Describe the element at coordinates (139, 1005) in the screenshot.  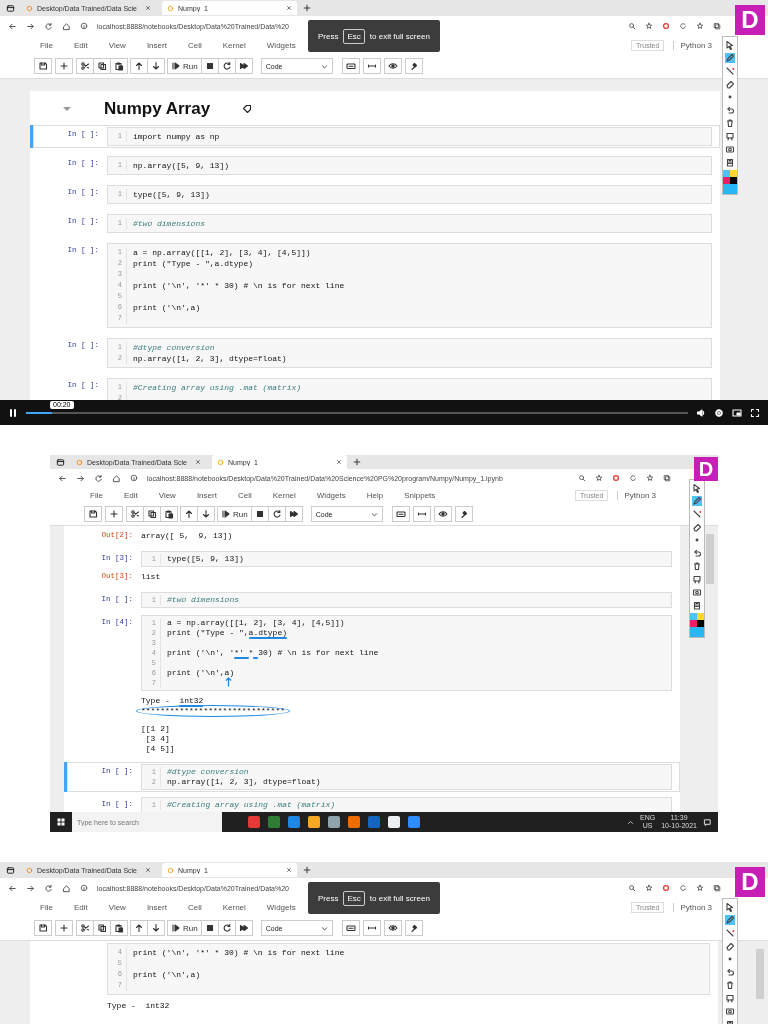
I see `output-line: Type - int32` at that location.